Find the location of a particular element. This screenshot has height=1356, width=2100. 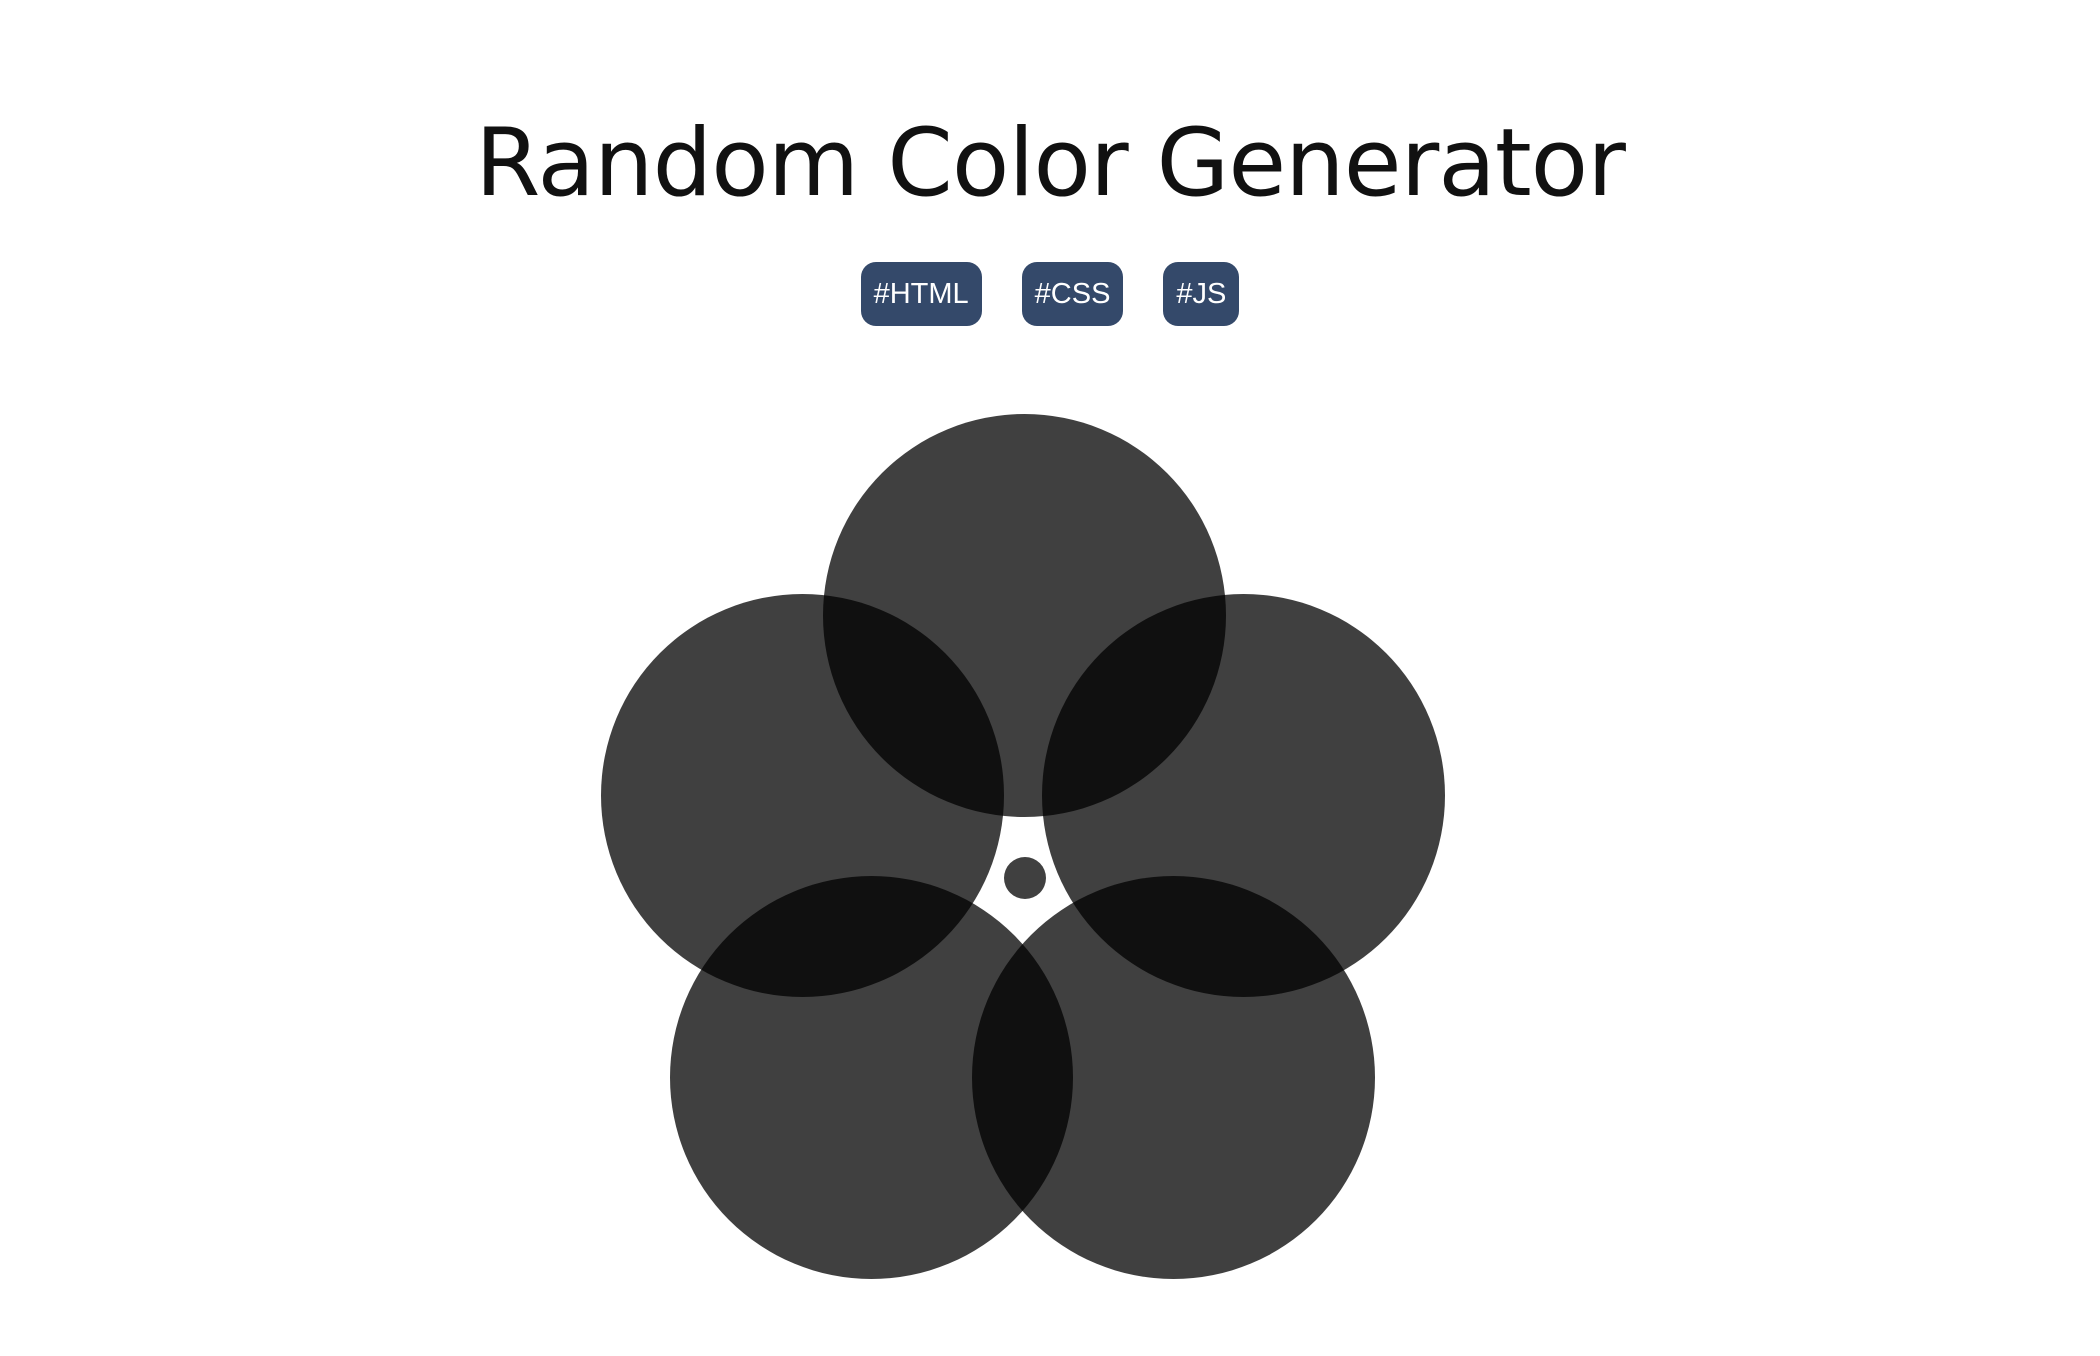

center-dot is located at coordinates (1025, 878).